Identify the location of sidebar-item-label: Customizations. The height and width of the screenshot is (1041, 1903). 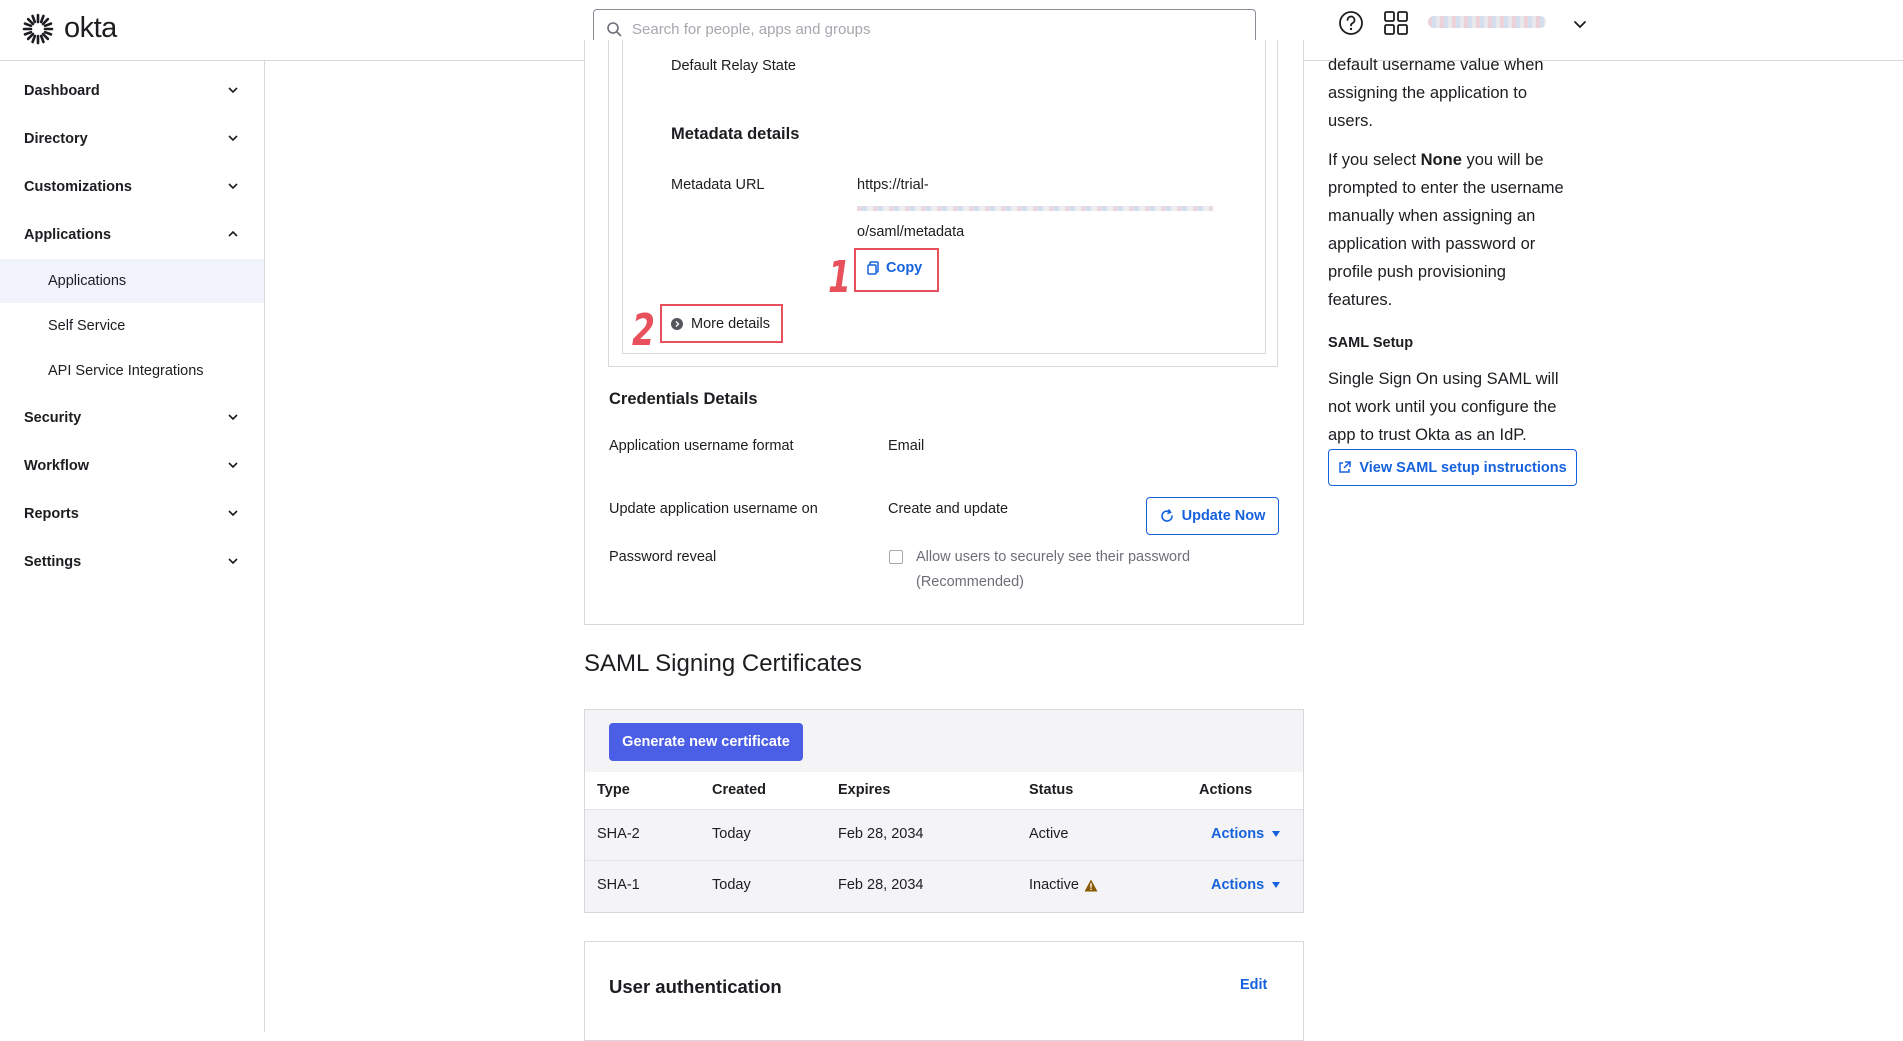
(78, 187).